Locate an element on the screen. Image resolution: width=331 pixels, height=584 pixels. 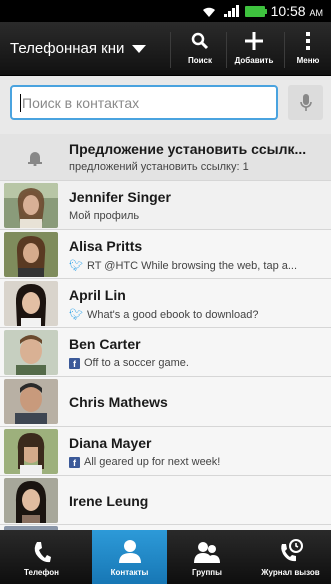
phonebook-dropdown: Телефонная кни is located at coordinates (78, 48).